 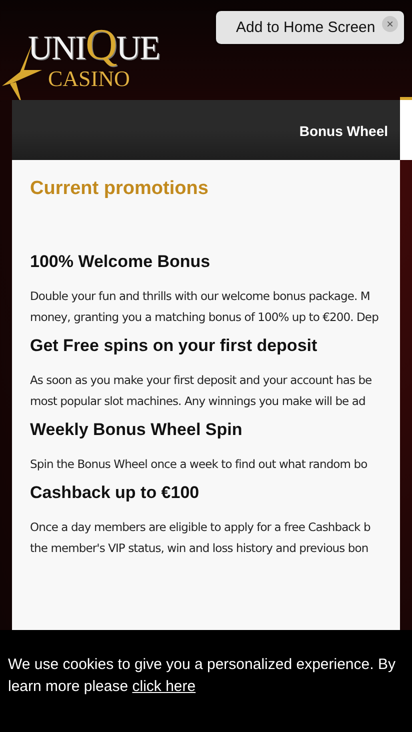 What do you see at coordinates (205, 307) in the screenshot?
I see `promotion-description: Double your fun and thrills with our welcome bonus package. M money, granting you a matching bonus of 100% up to €200. Dep` at bounding box center [205, 307].